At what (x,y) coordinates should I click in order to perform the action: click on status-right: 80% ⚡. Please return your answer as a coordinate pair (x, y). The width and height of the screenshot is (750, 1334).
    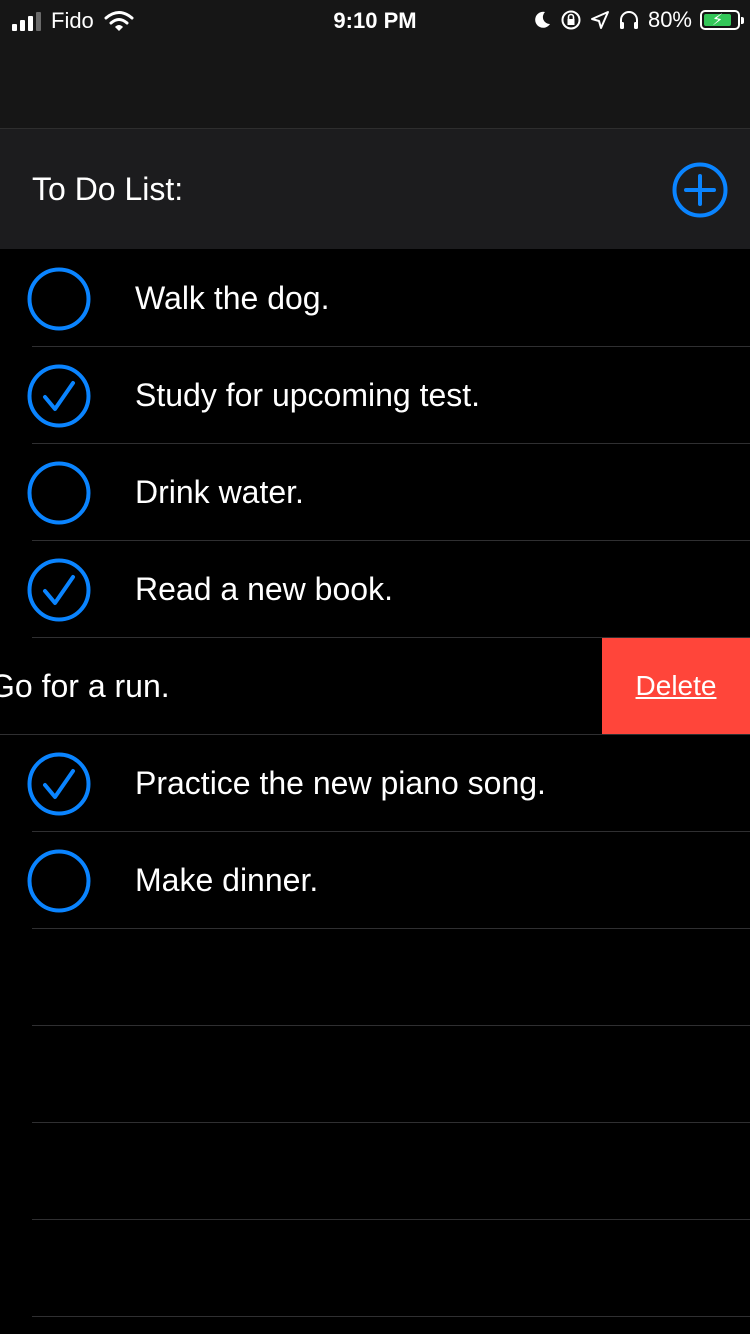
    Looking at the image, I should click on (638, 20).